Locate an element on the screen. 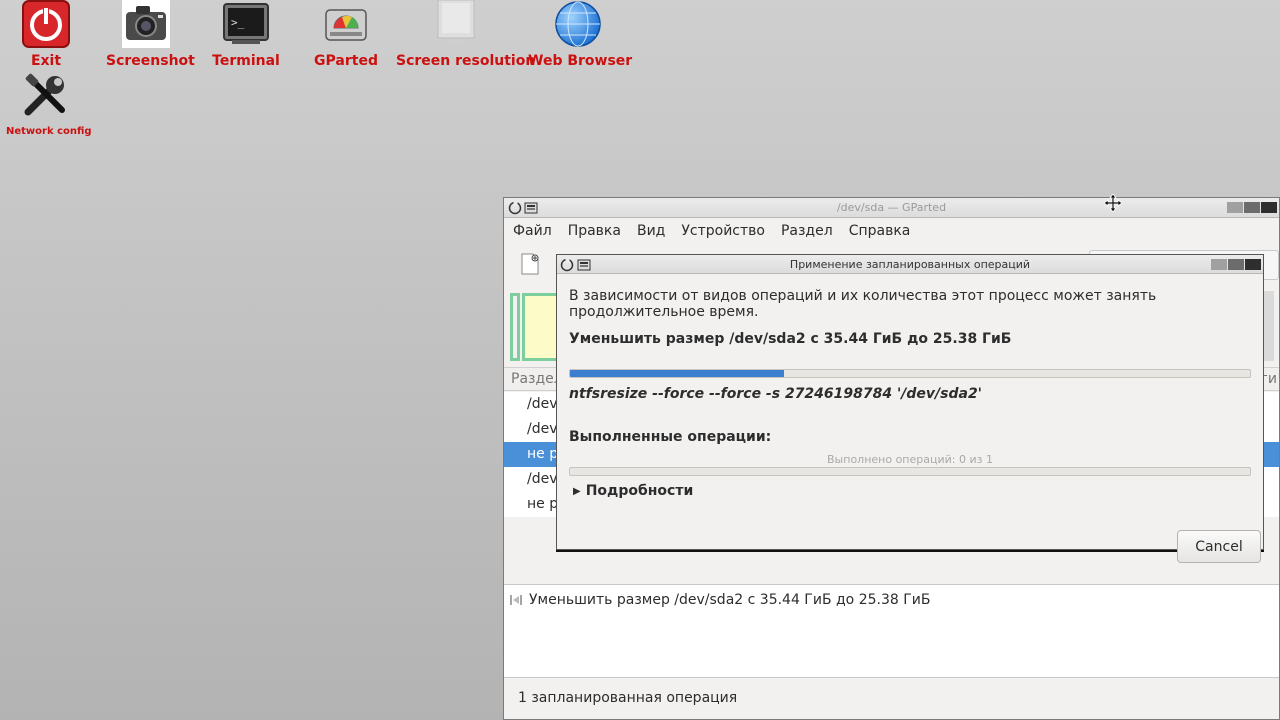 The width and height of the screenshot is (1280, 720). details-expander: ▶ Подробности is located at coordinates (633, 491).